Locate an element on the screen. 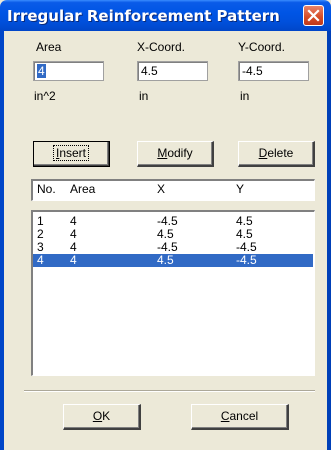 This screenshot has width=331, height=450. y-coord-input-value: -4.5 is located at coordinates (252, 71).